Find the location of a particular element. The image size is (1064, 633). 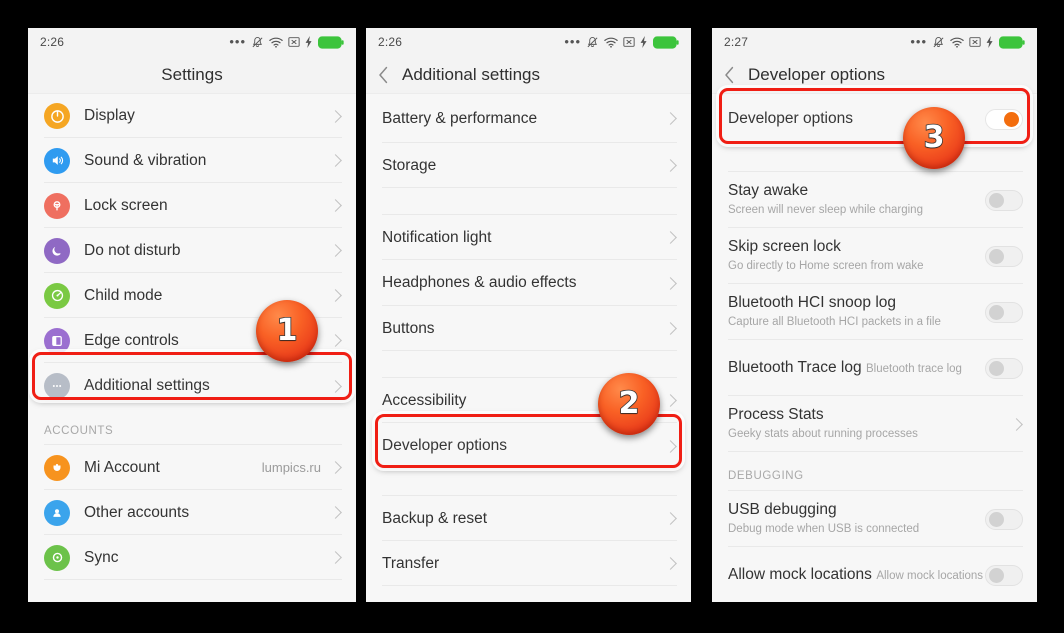

list-item-mi-account: Mi Account lumpics.ru is located at coordinates (192, 467).